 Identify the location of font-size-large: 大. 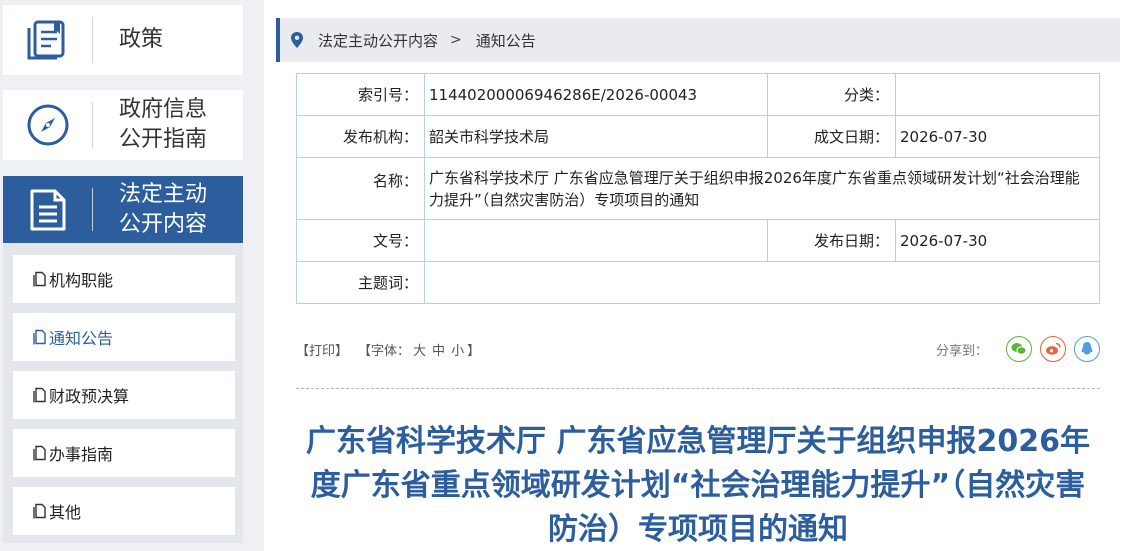
(419, 351).